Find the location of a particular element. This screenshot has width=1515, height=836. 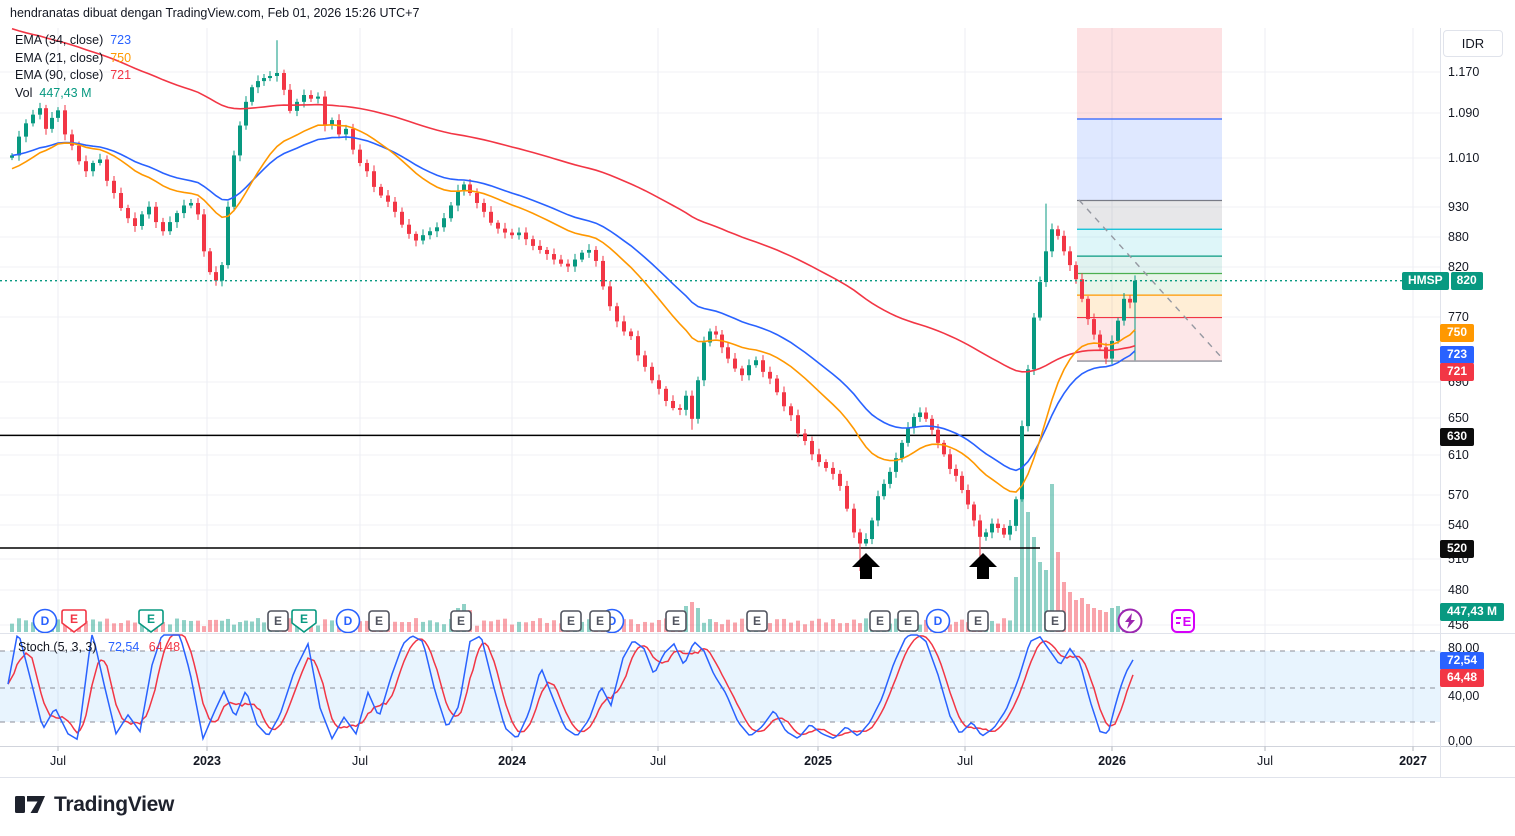

time-tick: 2024 is located at coordinates (512, 761).